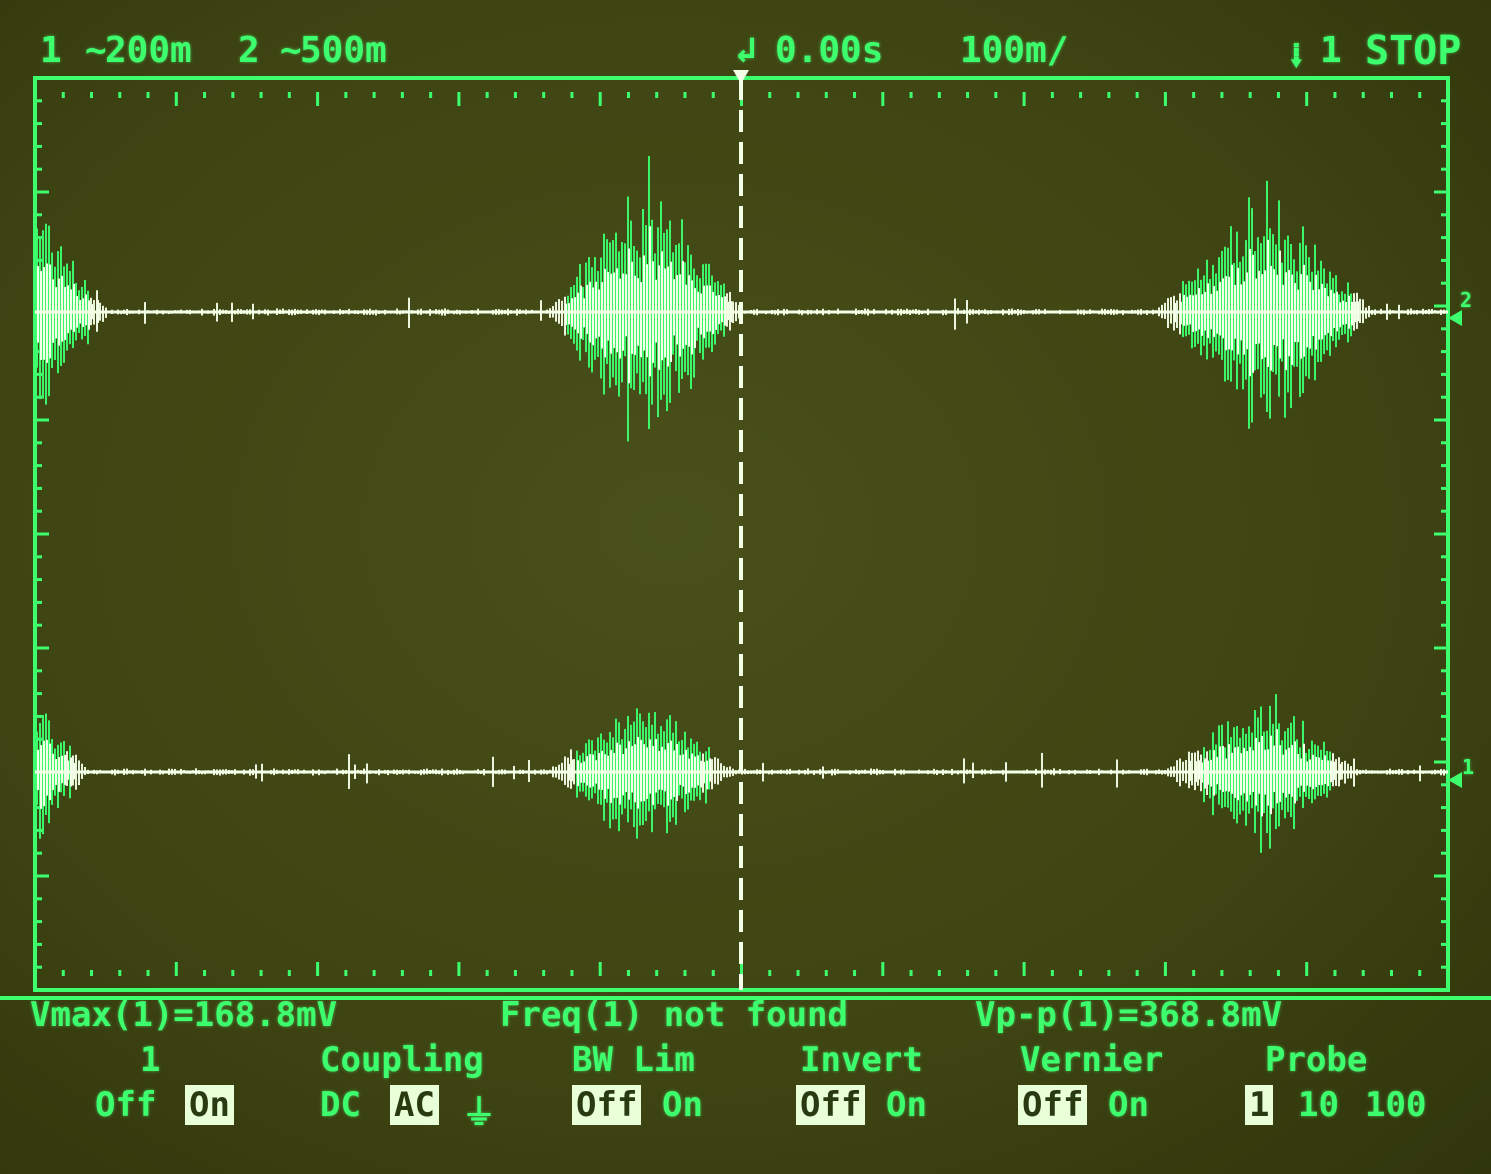 The image size is (1491, 1174). Describe the element at coordinates (1466, 300) in the screenshot. I see `ch2-ground-marker: 2` at that location.